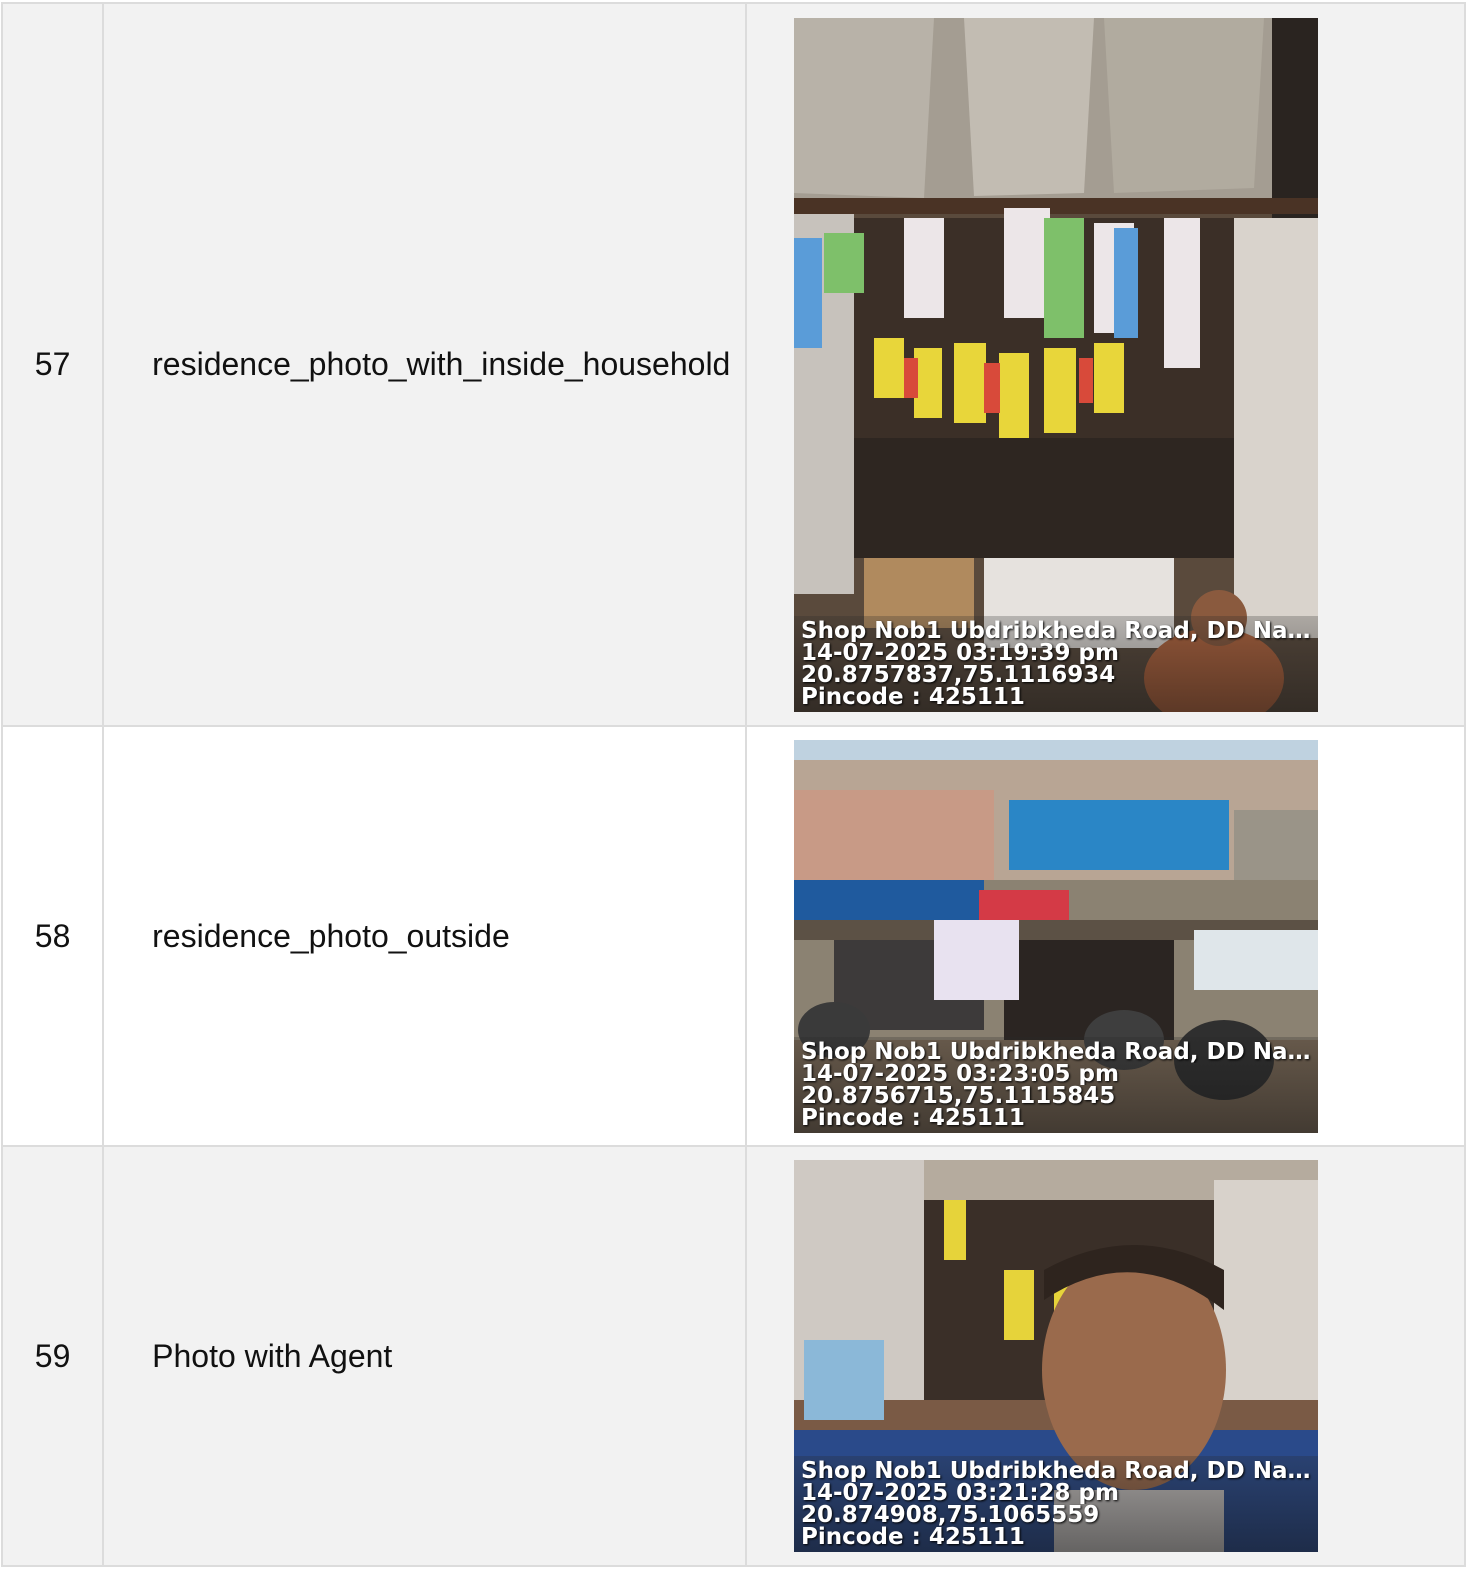 This screenshot has width=1469, height=1571. What do you see at coordinates (960, 1073) in the screenshot?
I see `photo-datetime: 14-07-2025 03:23:05 pm` at bounding box center [960, 1073].